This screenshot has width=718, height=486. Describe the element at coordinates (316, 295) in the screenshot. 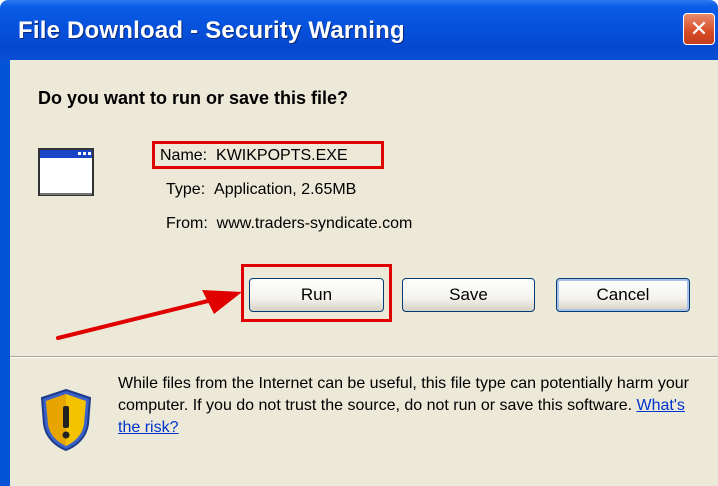

I see `run-button: Run` at that location.